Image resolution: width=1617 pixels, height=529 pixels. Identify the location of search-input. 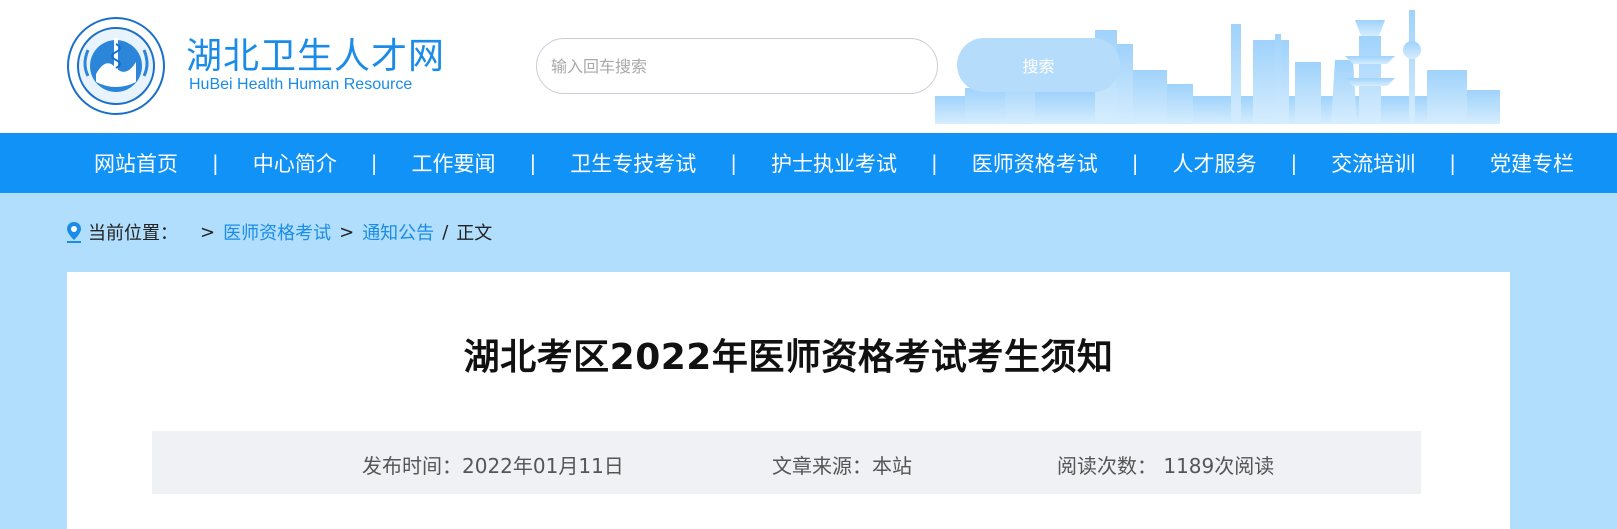
(737, 66).